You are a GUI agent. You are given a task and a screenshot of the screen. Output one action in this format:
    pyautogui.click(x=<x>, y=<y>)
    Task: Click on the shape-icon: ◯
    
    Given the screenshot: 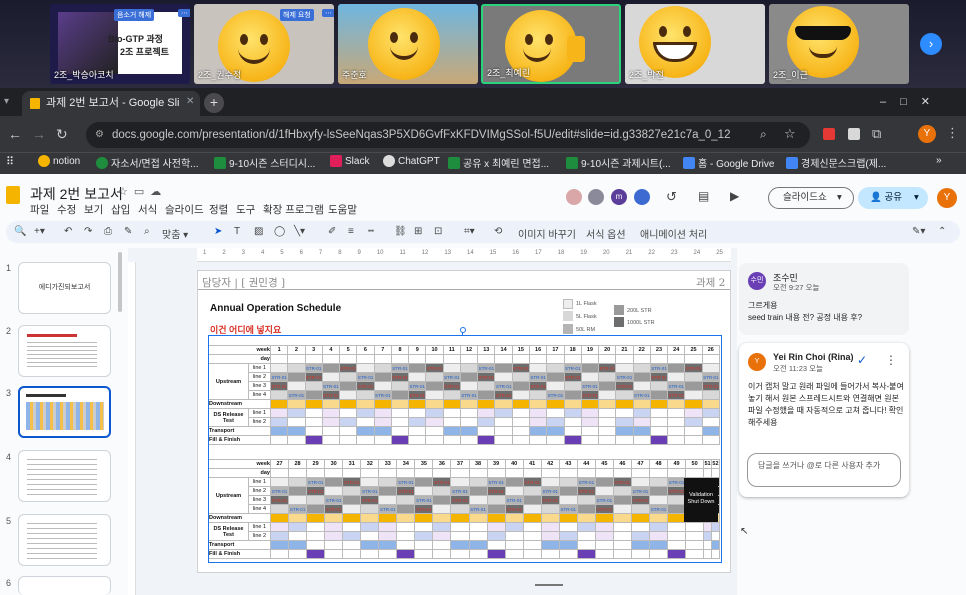 What is the action you would take?
    pyautogui.click(x=279, y=231)
    